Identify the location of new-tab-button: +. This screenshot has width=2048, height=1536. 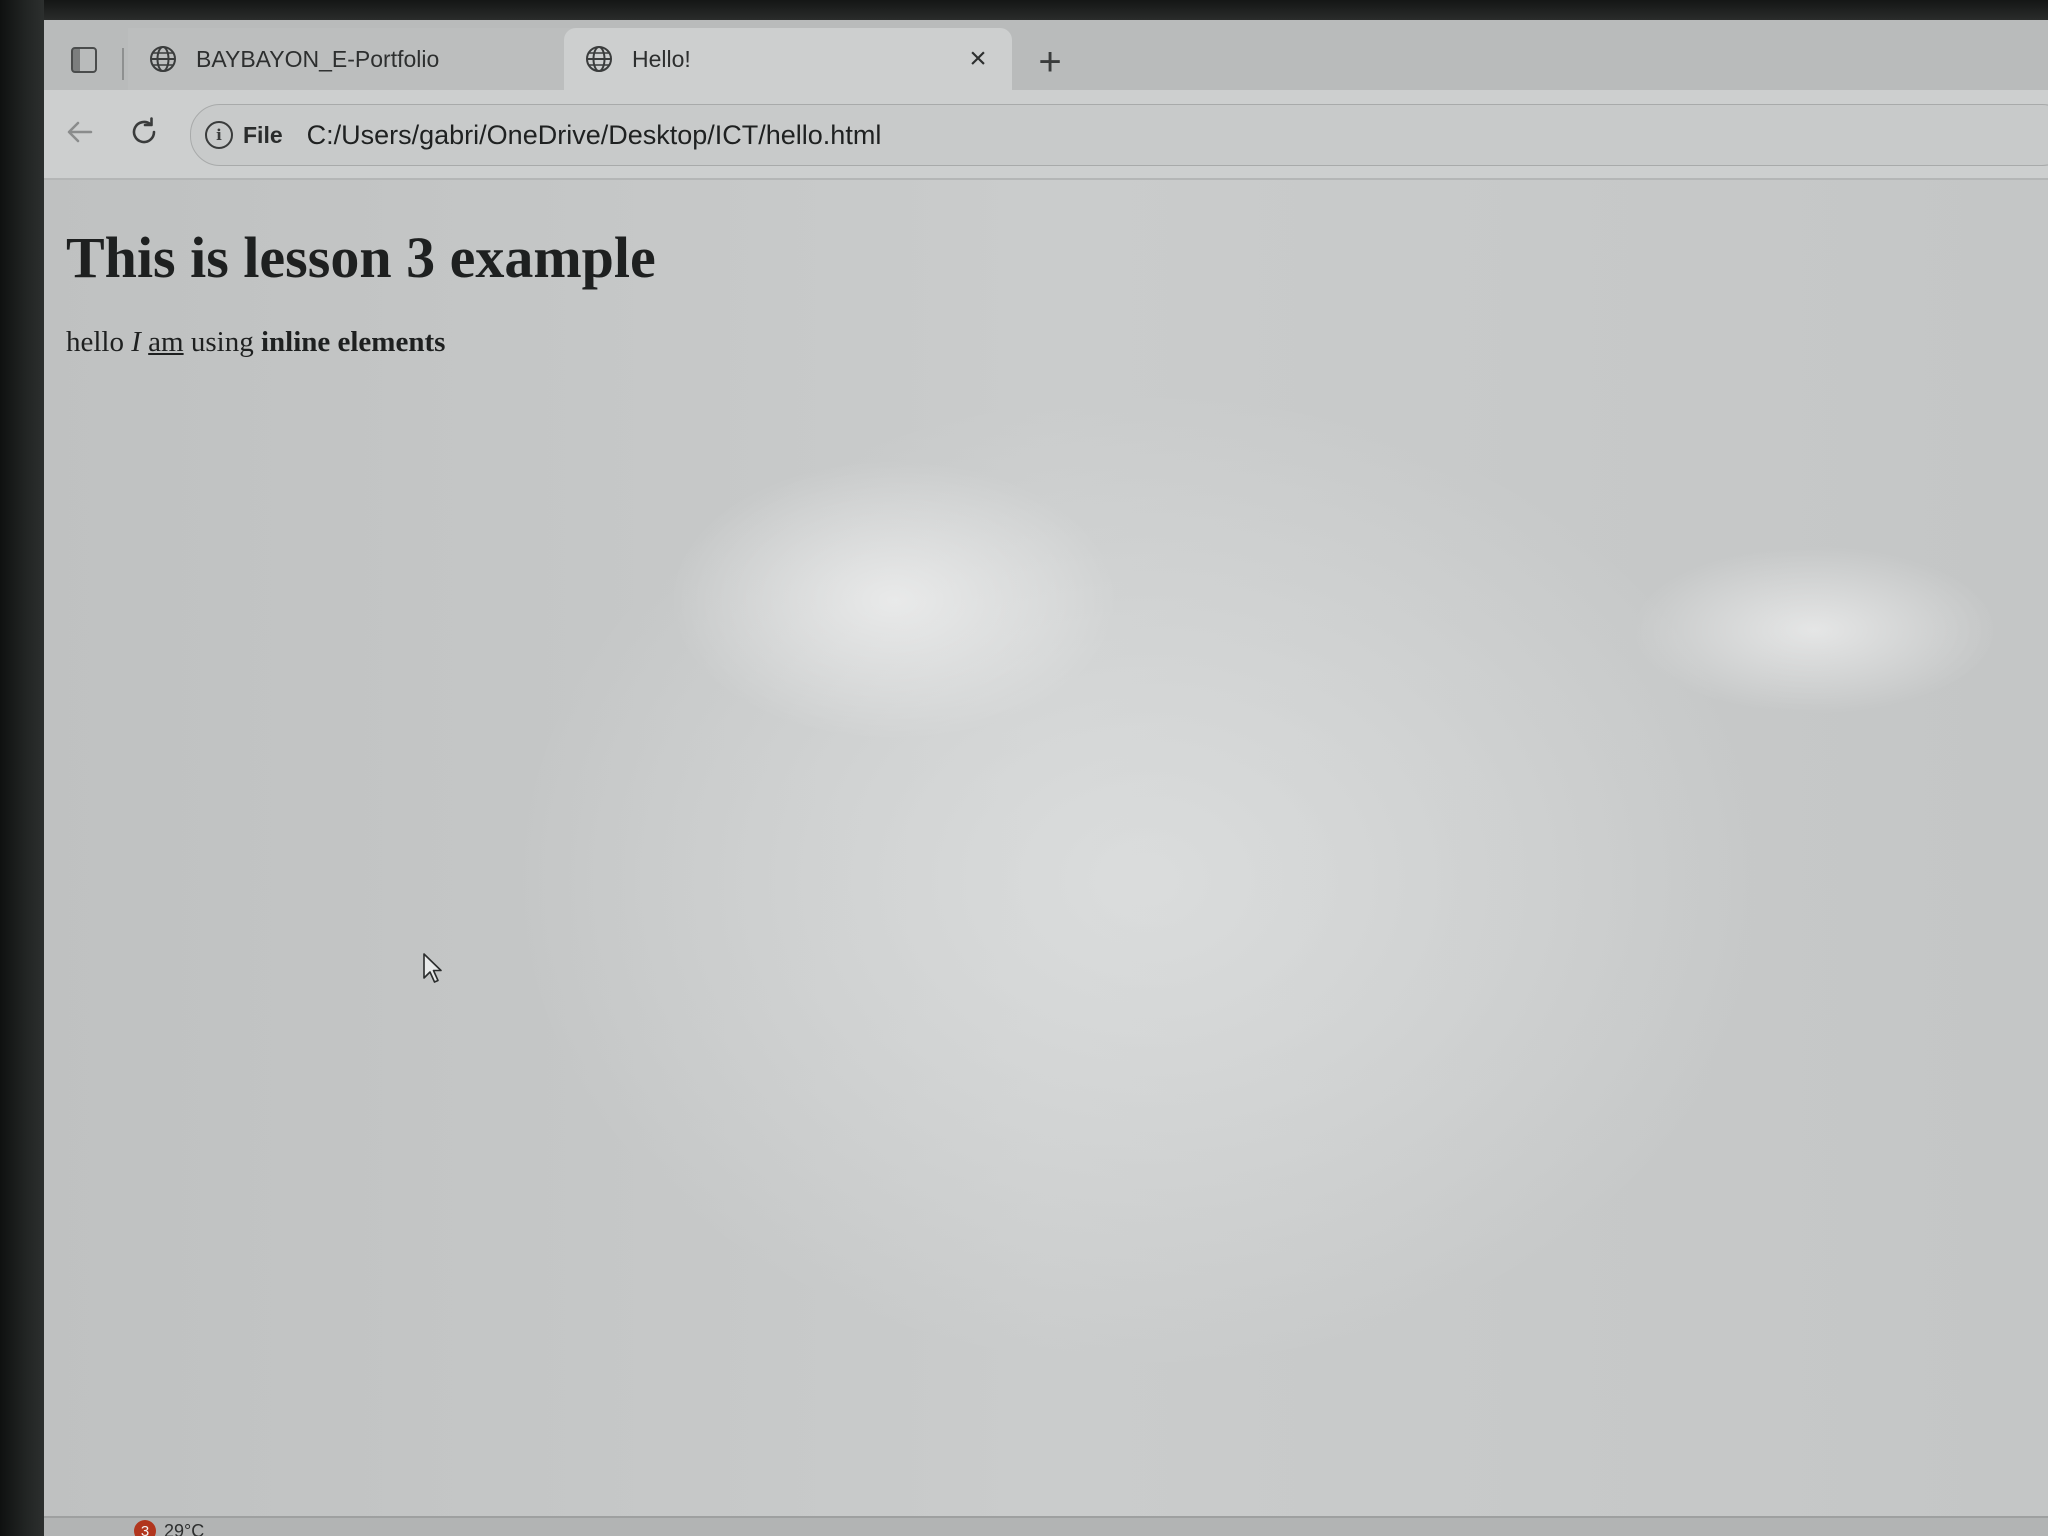
(1050, 62).